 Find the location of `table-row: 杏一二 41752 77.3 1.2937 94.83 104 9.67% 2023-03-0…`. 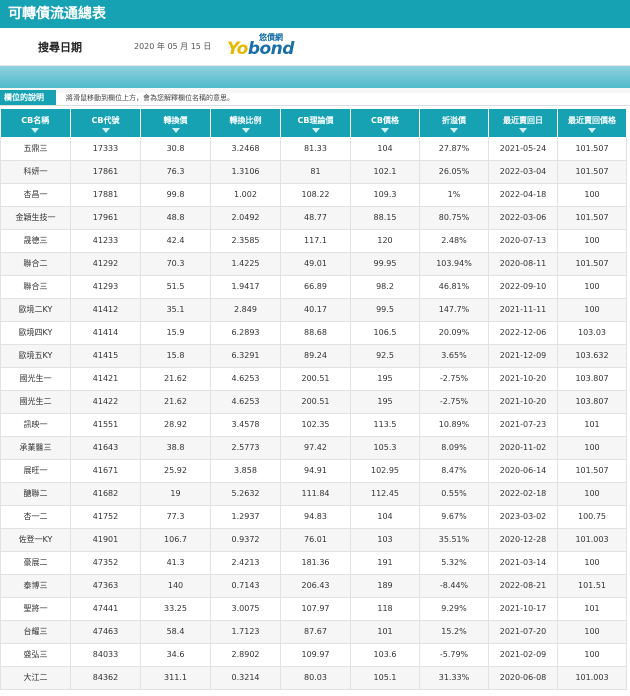

table-row: 杏一二 41752 77.3 1.2937 94.83 104 9.67% 2023-03-0… is located at coordinates (313, 517).